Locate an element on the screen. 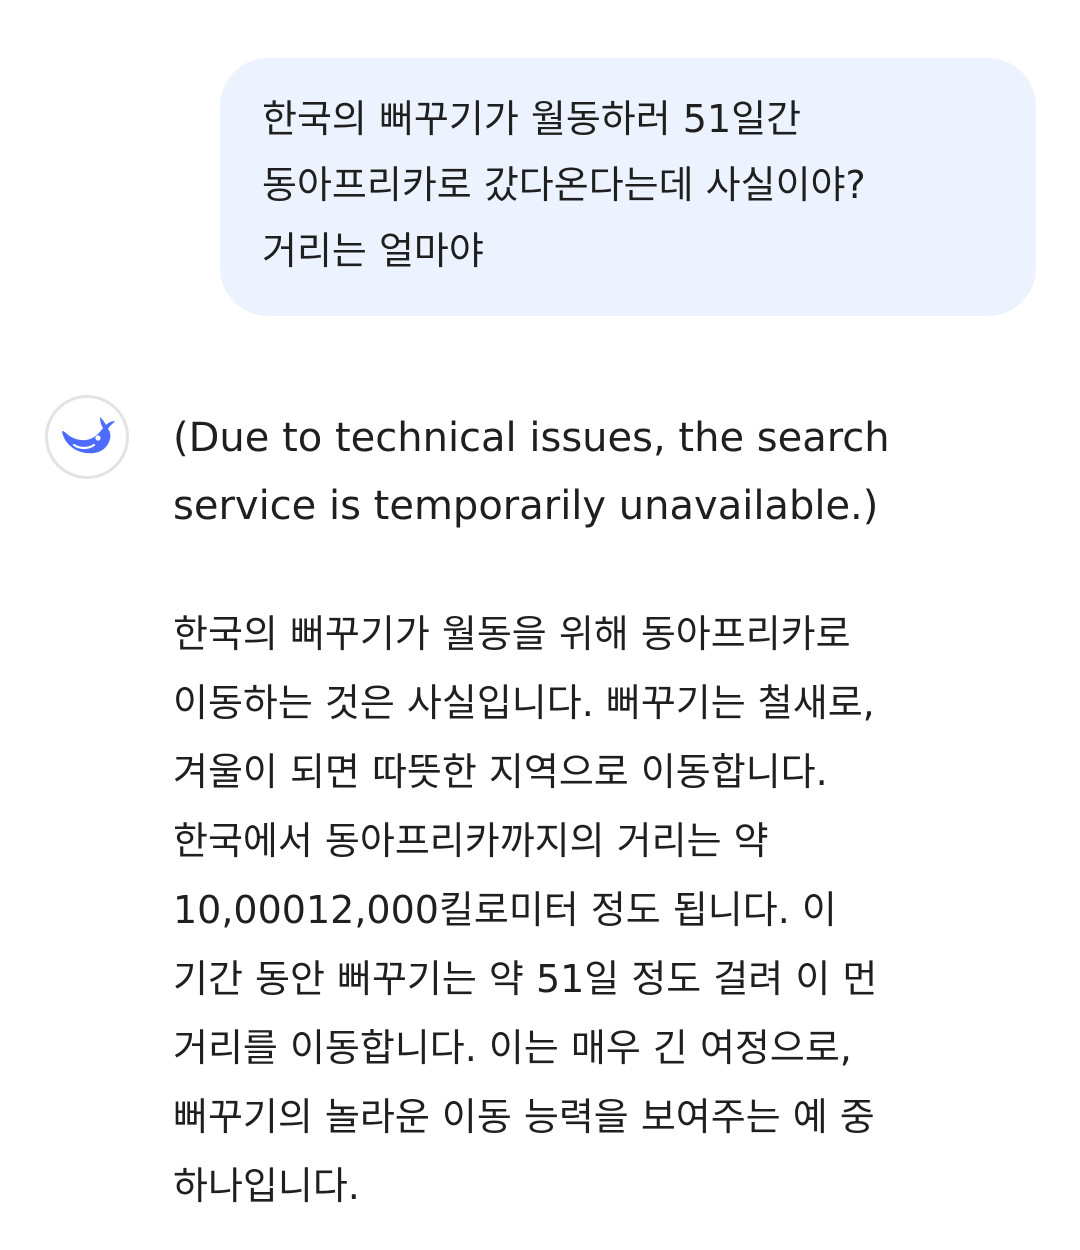 Image resolution: width=1080 pixels, height=1250 pixels. answer-line: 한국에서 동아프리카까지의 거리는 약 is located at coordinates (471, 841).